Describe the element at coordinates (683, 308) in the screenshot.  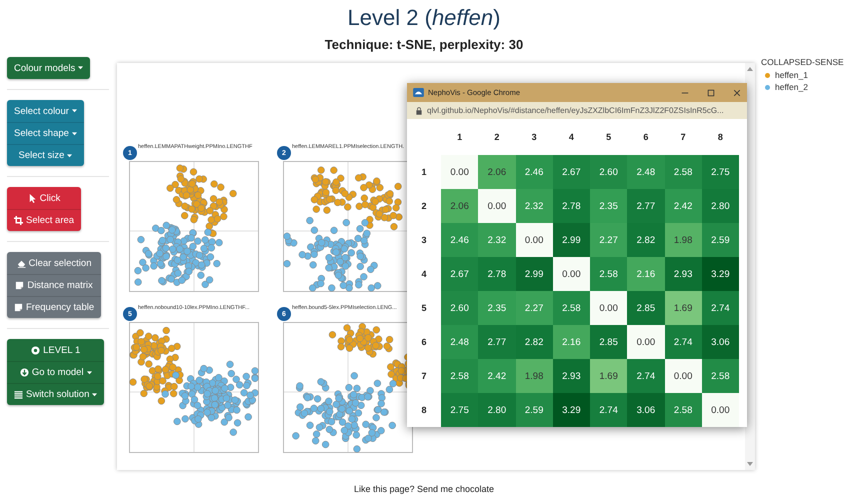
I see `matrix-cell: 1.69` at that location.